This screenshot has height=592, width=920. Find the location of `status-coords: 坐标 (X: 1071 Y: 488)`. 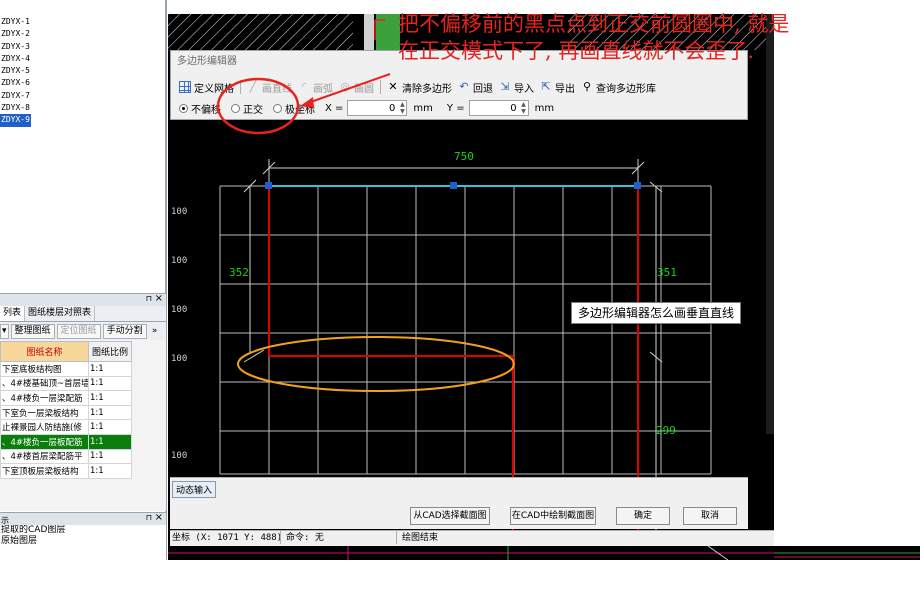

status-coords: 坐标 (X: 1071 Y: 488) is located at coordinates (227, 538).